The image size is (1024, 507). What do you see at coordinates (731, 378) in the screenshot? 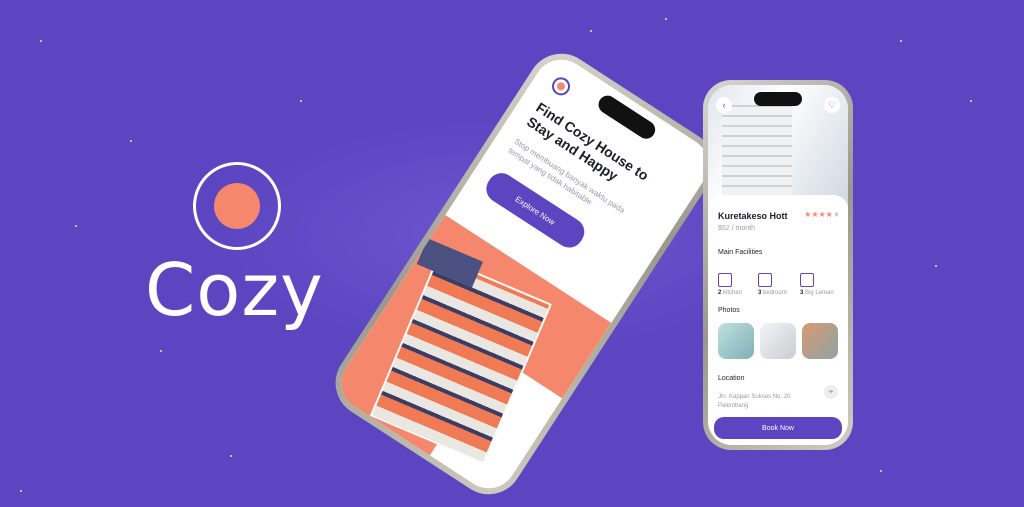
I see `location-title: Location` at bounding box center [731, 378].